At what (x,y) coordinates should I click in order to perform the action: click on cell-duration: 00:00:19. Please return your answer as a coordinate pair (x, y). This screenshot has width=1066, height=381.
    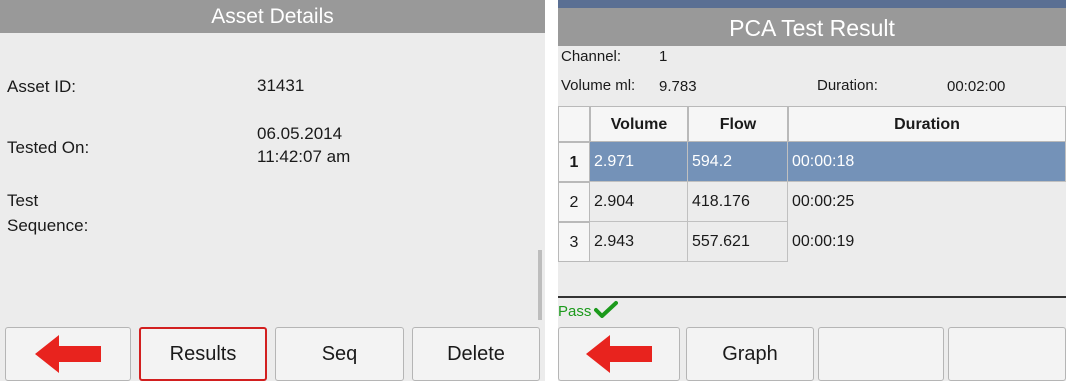
    Looking at the image, I should click on (927, 242).